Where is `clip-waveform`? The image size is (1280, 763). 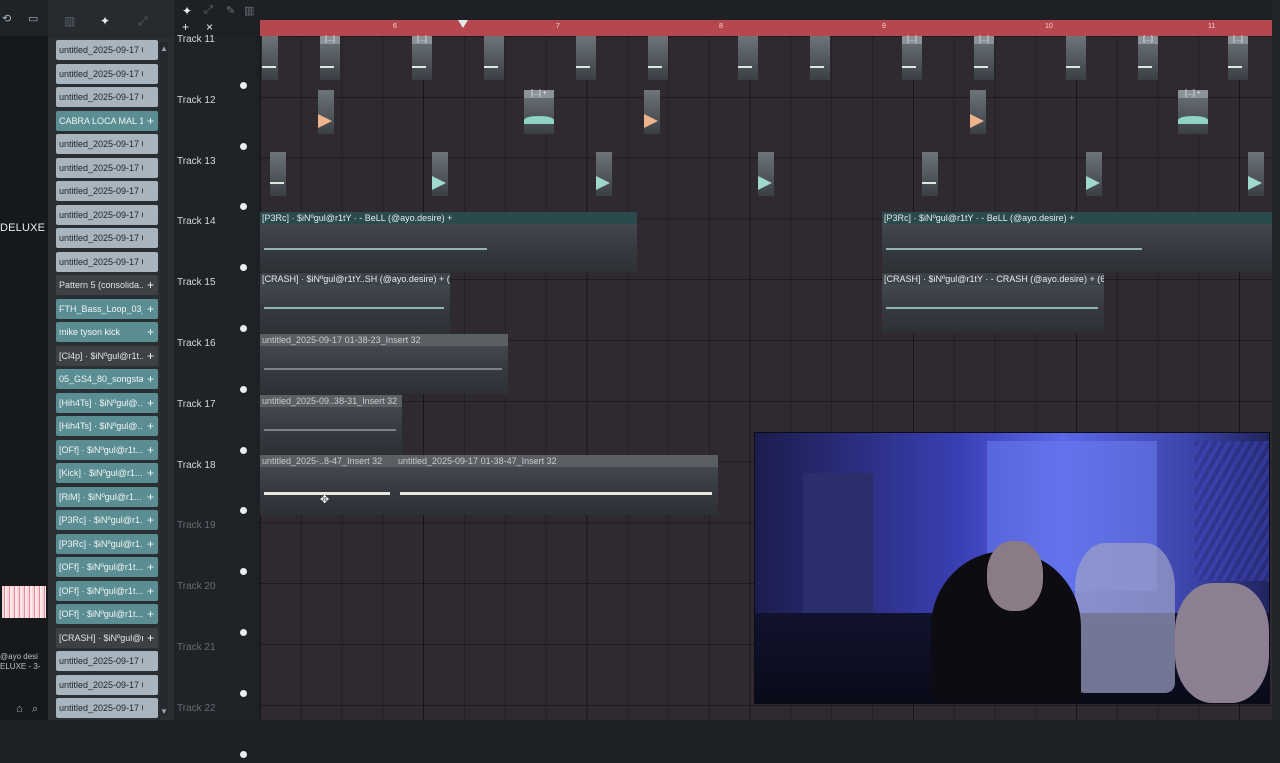 clip-waveform is located at coordinates (354, 308).